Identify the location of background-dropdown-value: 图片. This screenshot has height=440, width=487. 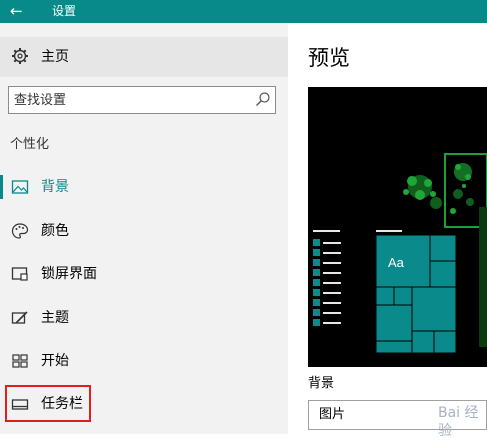
(332, 414).